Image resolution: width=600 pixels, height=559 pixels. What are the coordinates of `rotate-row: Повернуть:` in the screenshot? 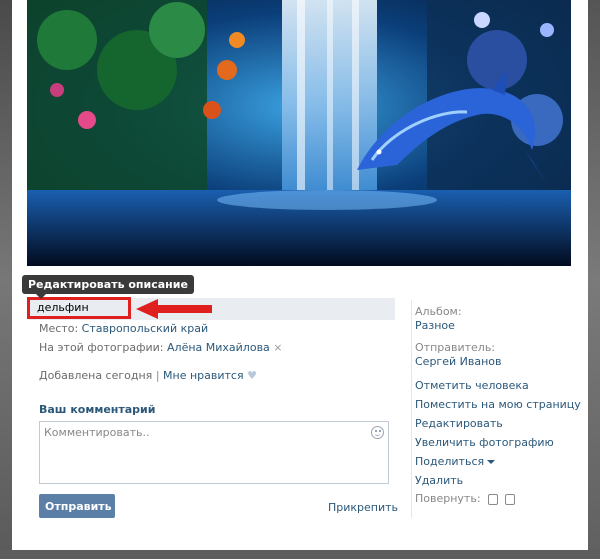 It's located at (465, 498).